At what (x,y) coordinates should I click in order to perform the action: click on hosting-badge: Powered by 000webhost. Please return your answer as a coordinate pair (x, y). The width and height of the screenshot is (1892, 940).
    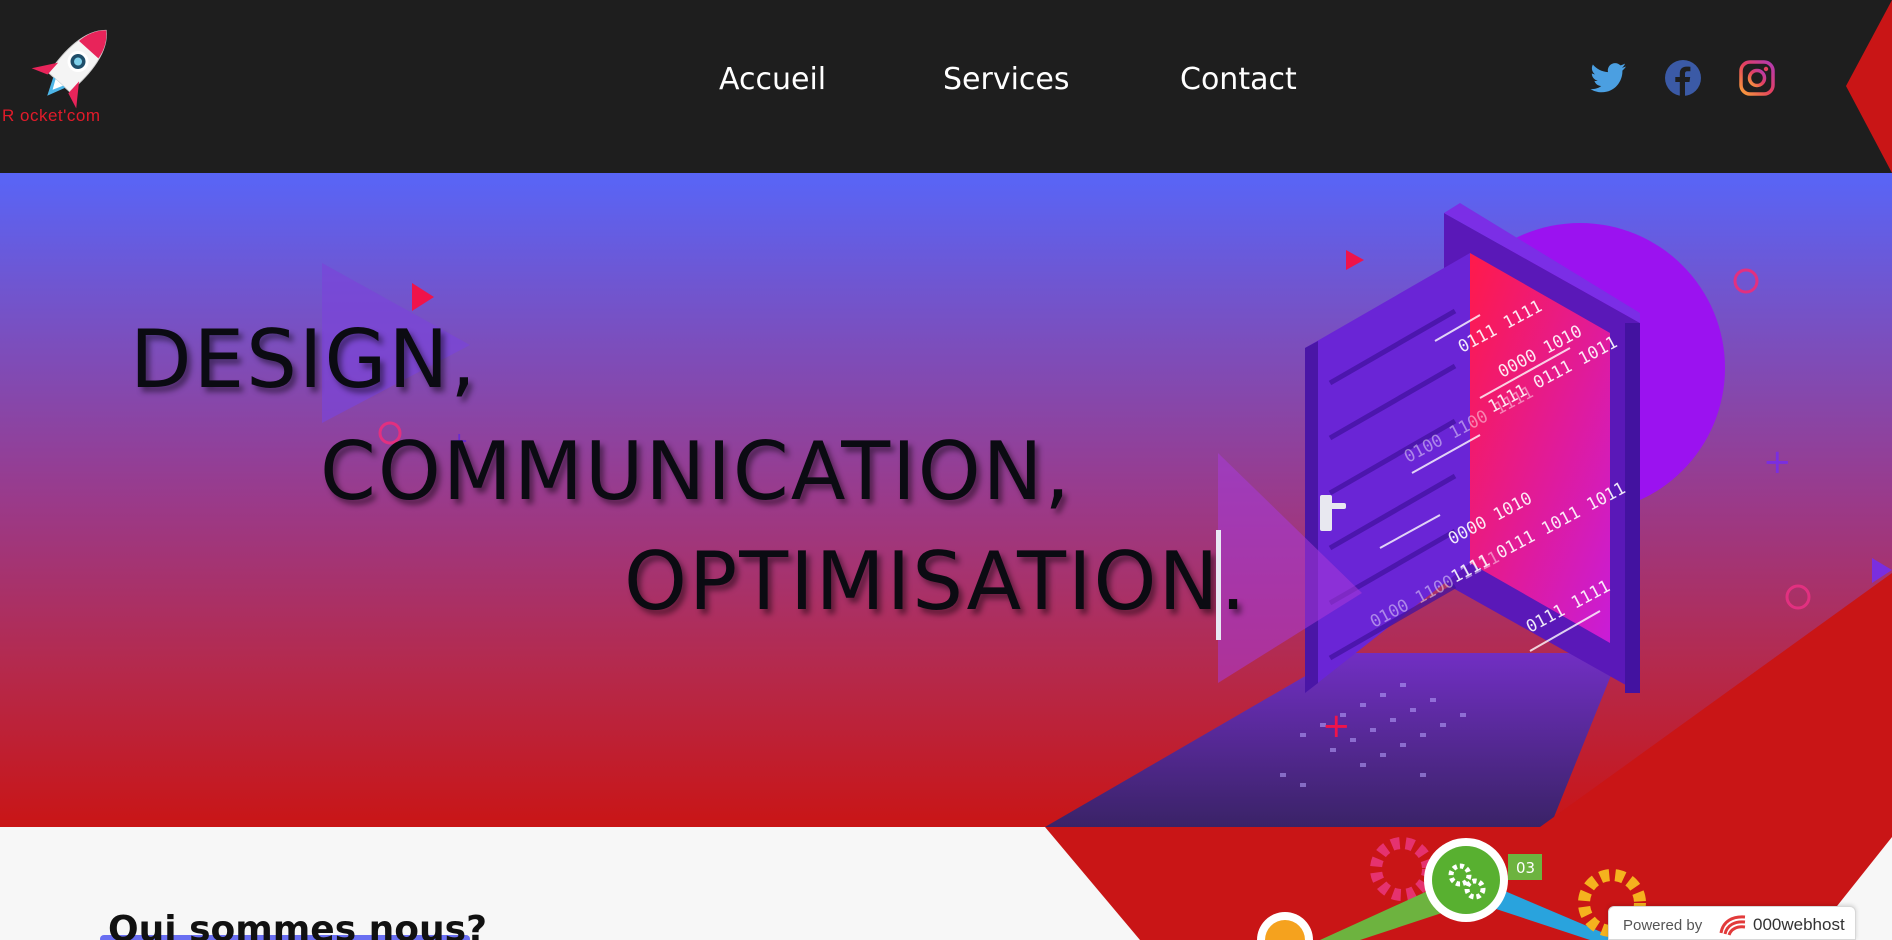
    Looking at the image, I should click on (1732, 923).